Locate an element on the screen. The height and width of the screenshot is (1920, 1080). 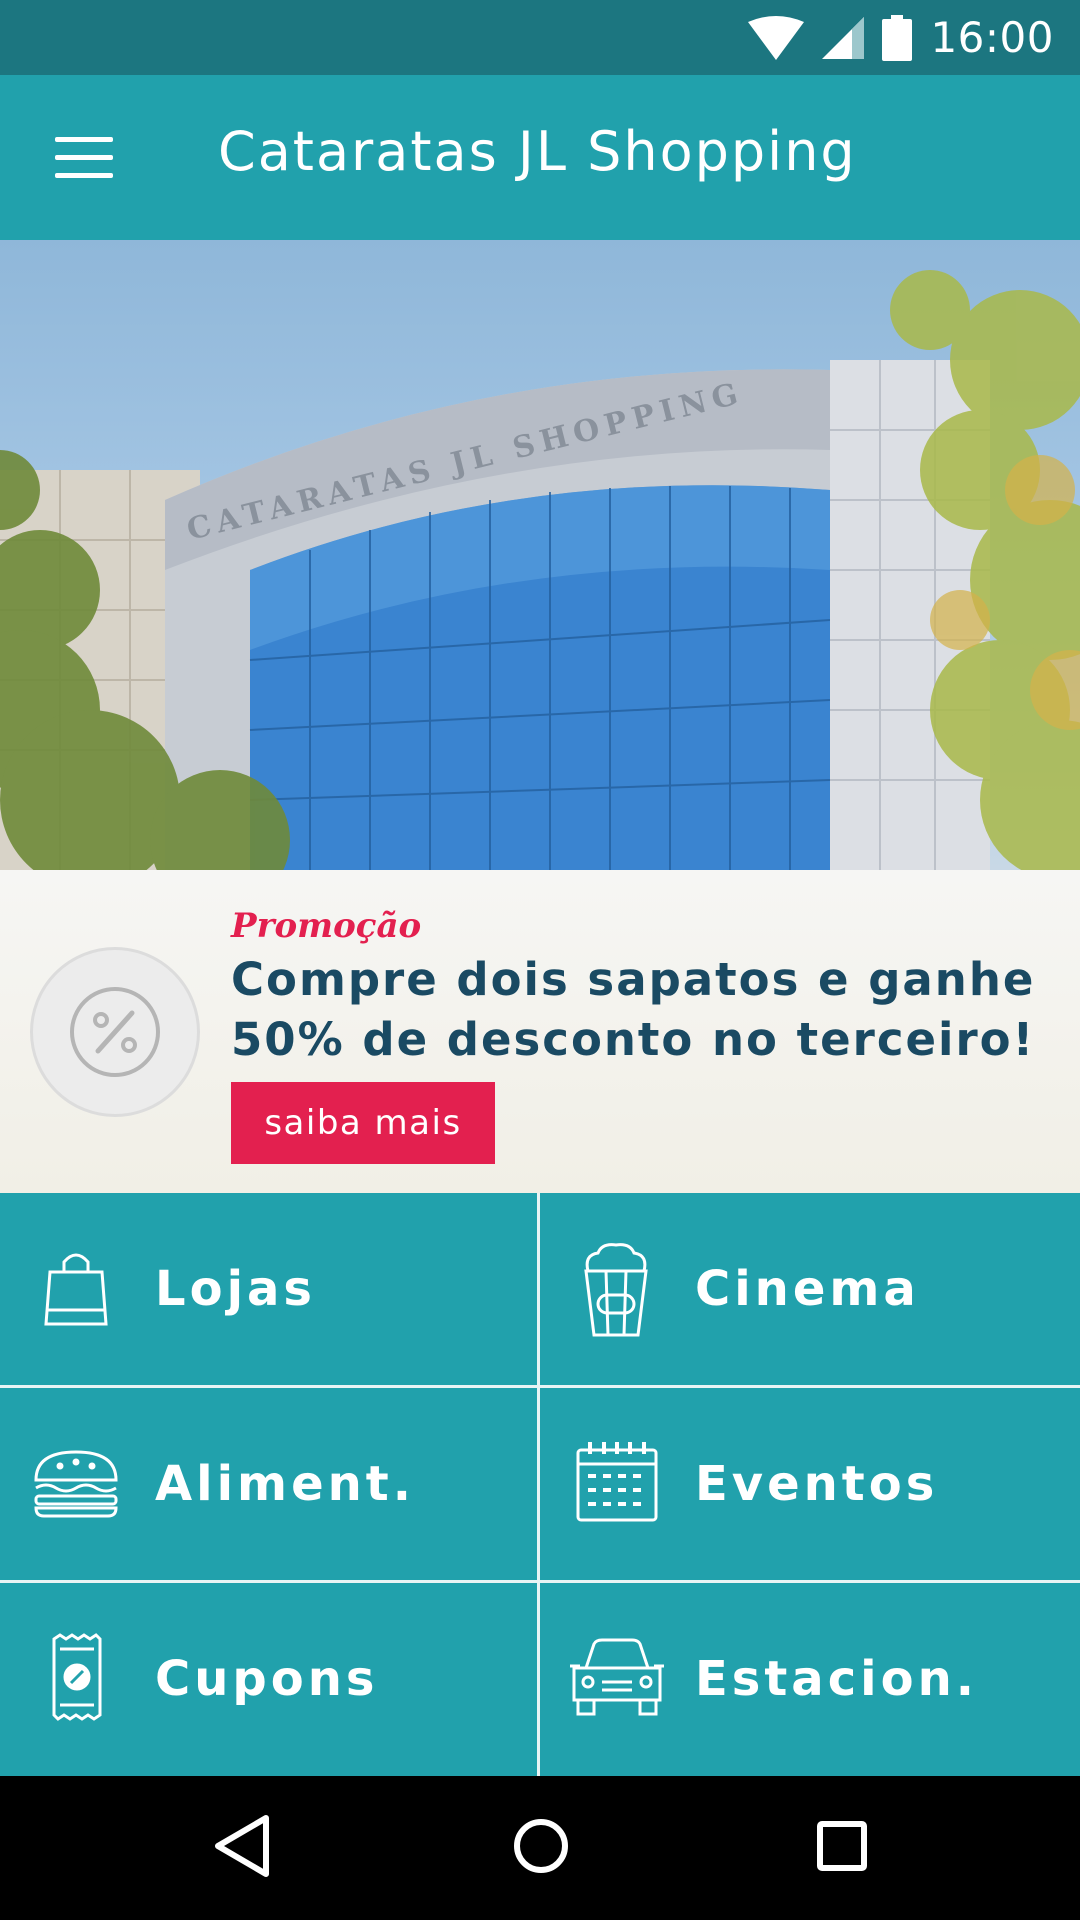
popcorn-icon is located at coordinates (616, 1291).